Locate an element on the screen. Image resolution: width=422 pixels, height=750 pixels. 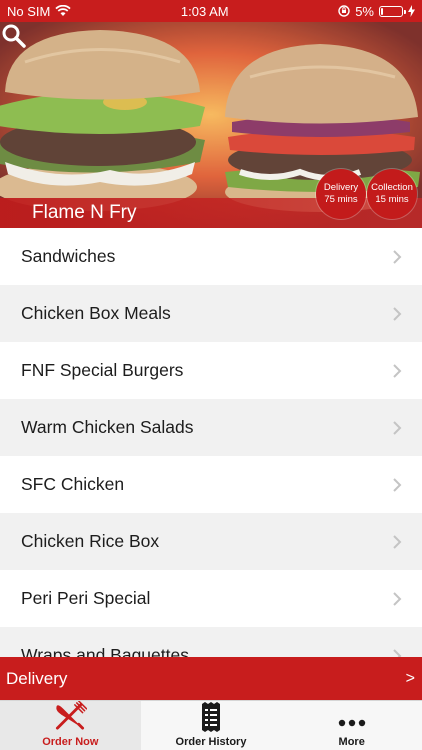
category-label: Warm Chicken Salads is located at coordinates (107, 427).